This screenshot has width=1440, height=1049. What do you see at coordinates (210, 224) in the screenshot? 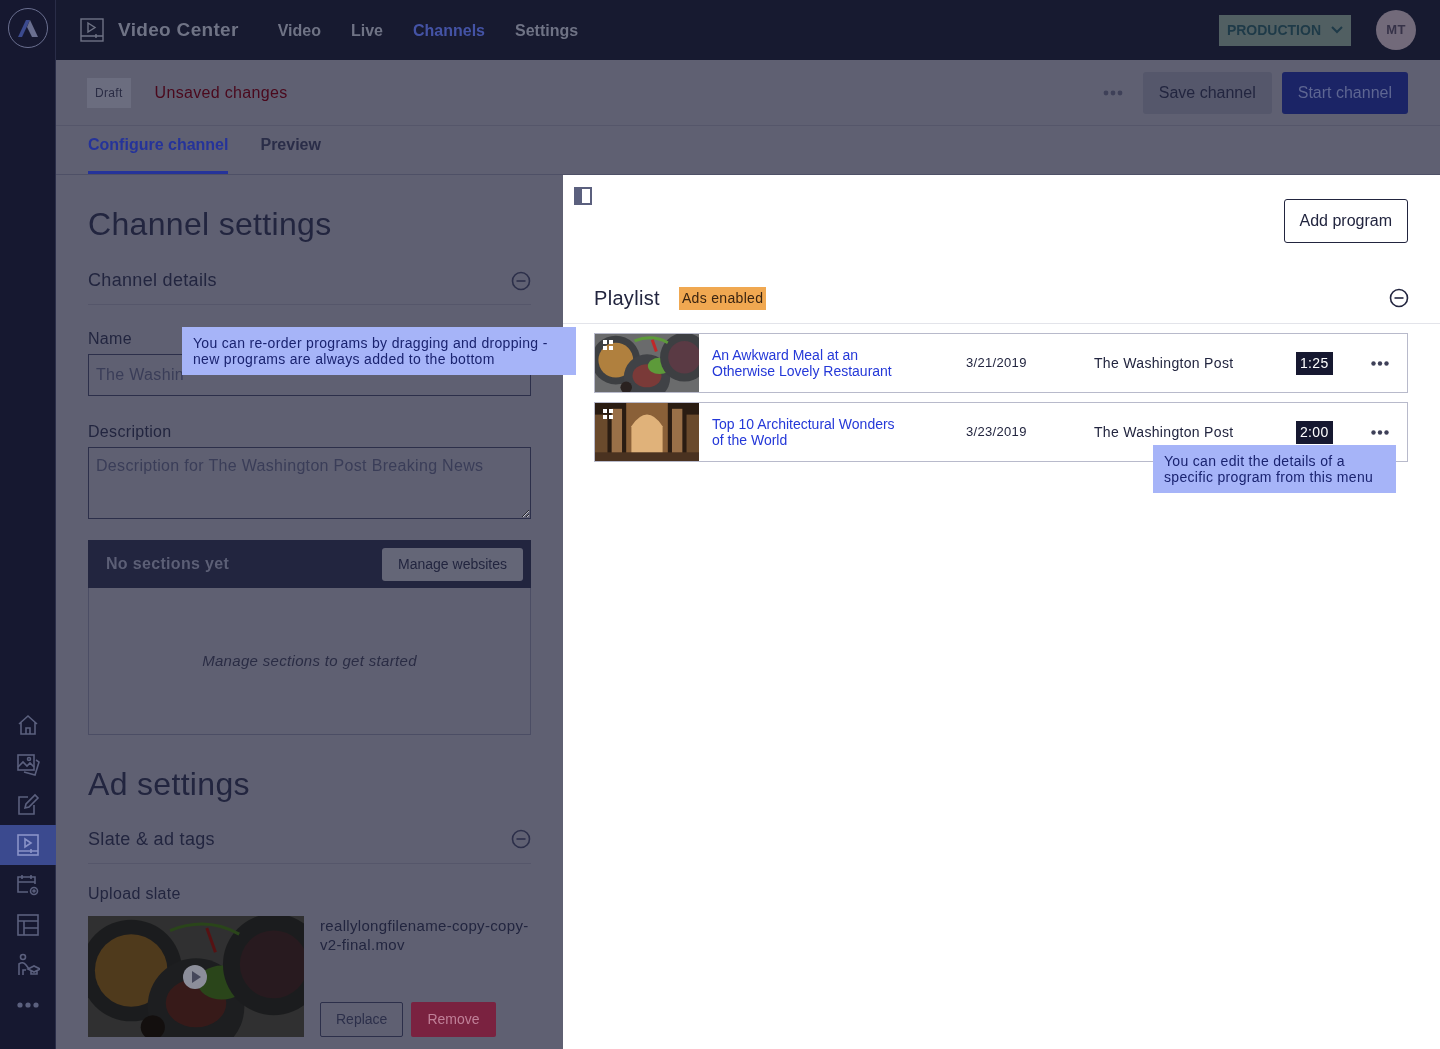
I see `section-heading: Channel settings` at bounding box center [210, 224].